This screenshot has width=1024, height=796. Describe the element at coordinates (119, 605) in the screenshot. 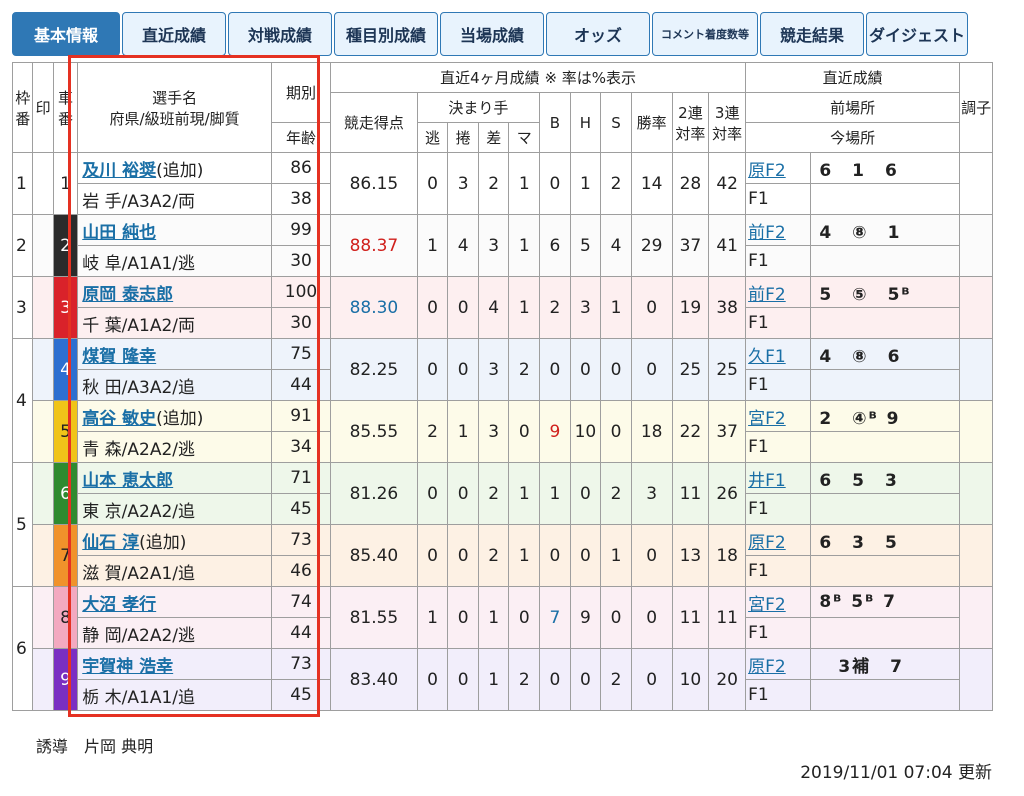

I see `rider-name-link: 大沼 孝行` at that location.